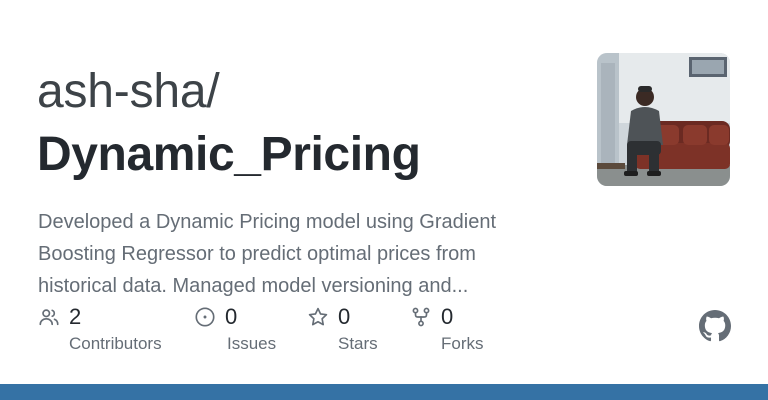  I want to click on people-icon, so click(49, 317).